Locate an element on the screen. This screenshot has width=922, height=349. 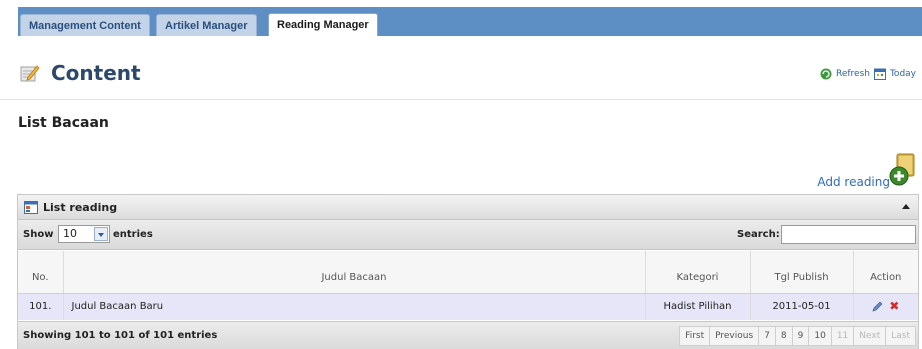
show-label: Show is located at coordinates (38, 234).